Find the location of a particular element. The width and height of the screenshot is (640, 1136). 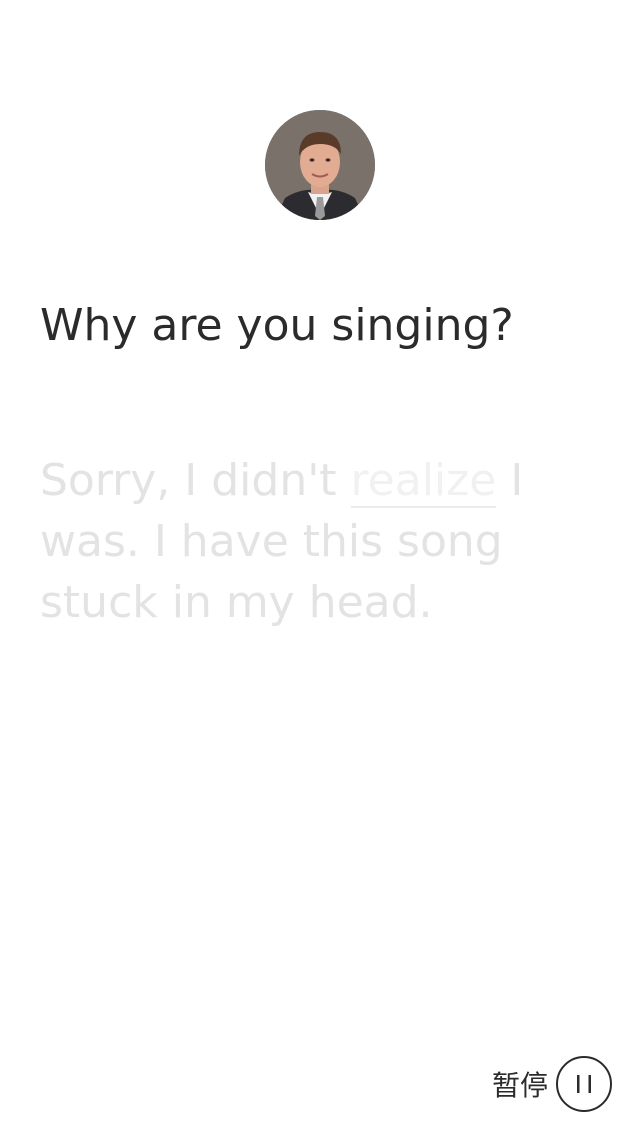

pause-control: 暂停 is located at coordinates (552, 1084).